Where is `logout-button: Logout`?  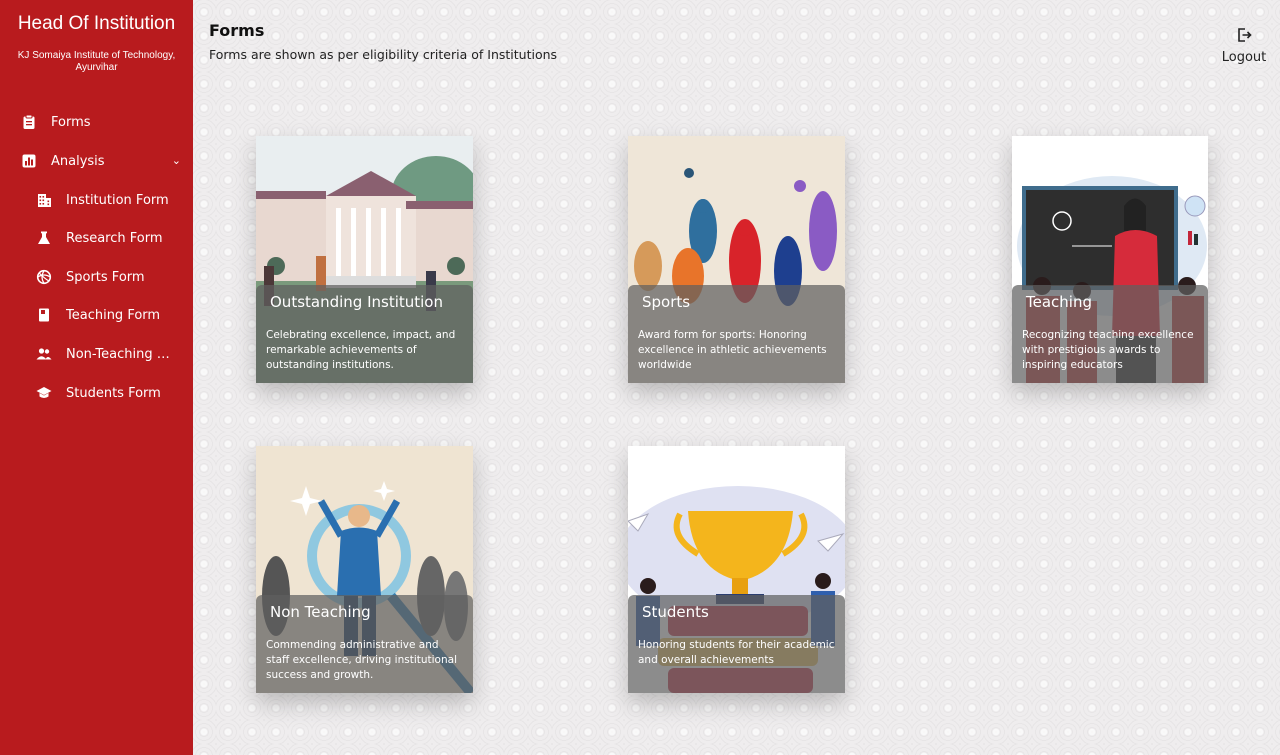 logout-button: Logout is located at coordinates (1244, 45).